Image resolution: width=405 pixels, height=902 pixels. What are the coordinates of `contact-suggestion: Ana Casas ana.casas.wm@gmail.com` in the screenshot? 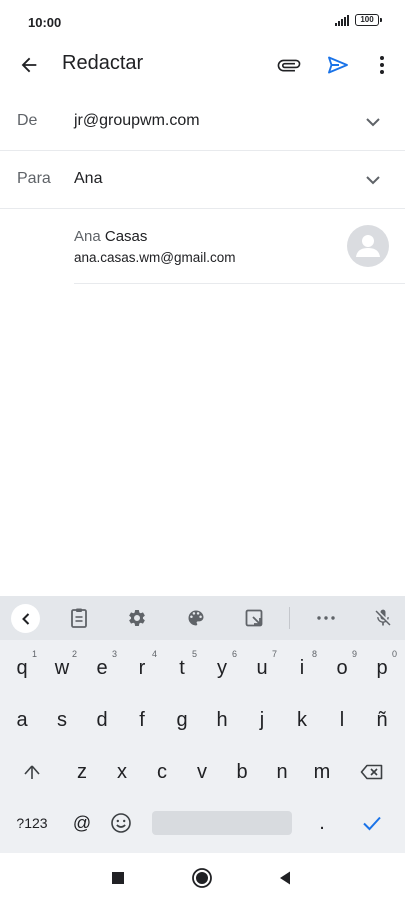 It's located at (239, 246).